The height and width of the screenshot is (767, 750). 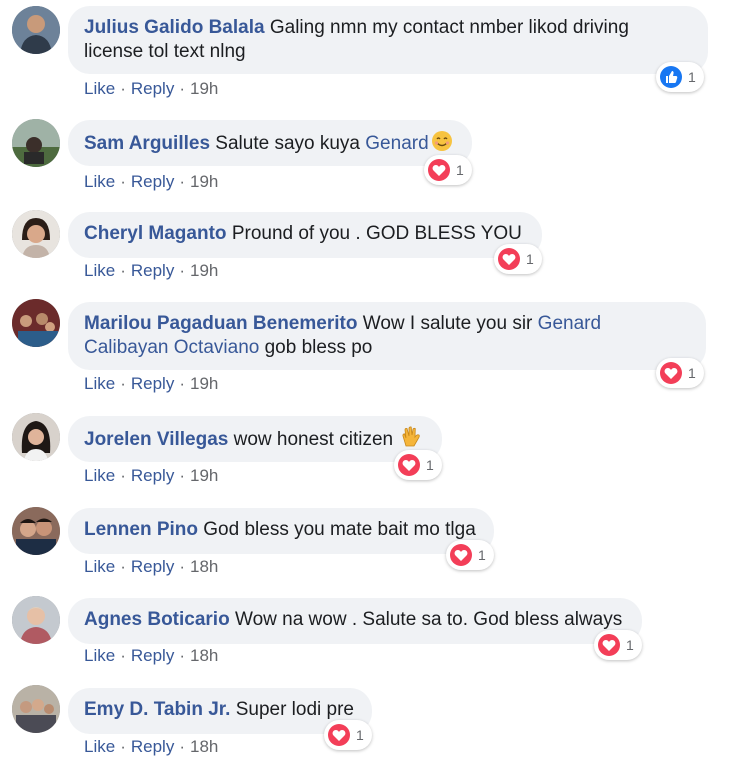 I want to click on comment-text: wow honest citizen, so click(x=313, y=439).